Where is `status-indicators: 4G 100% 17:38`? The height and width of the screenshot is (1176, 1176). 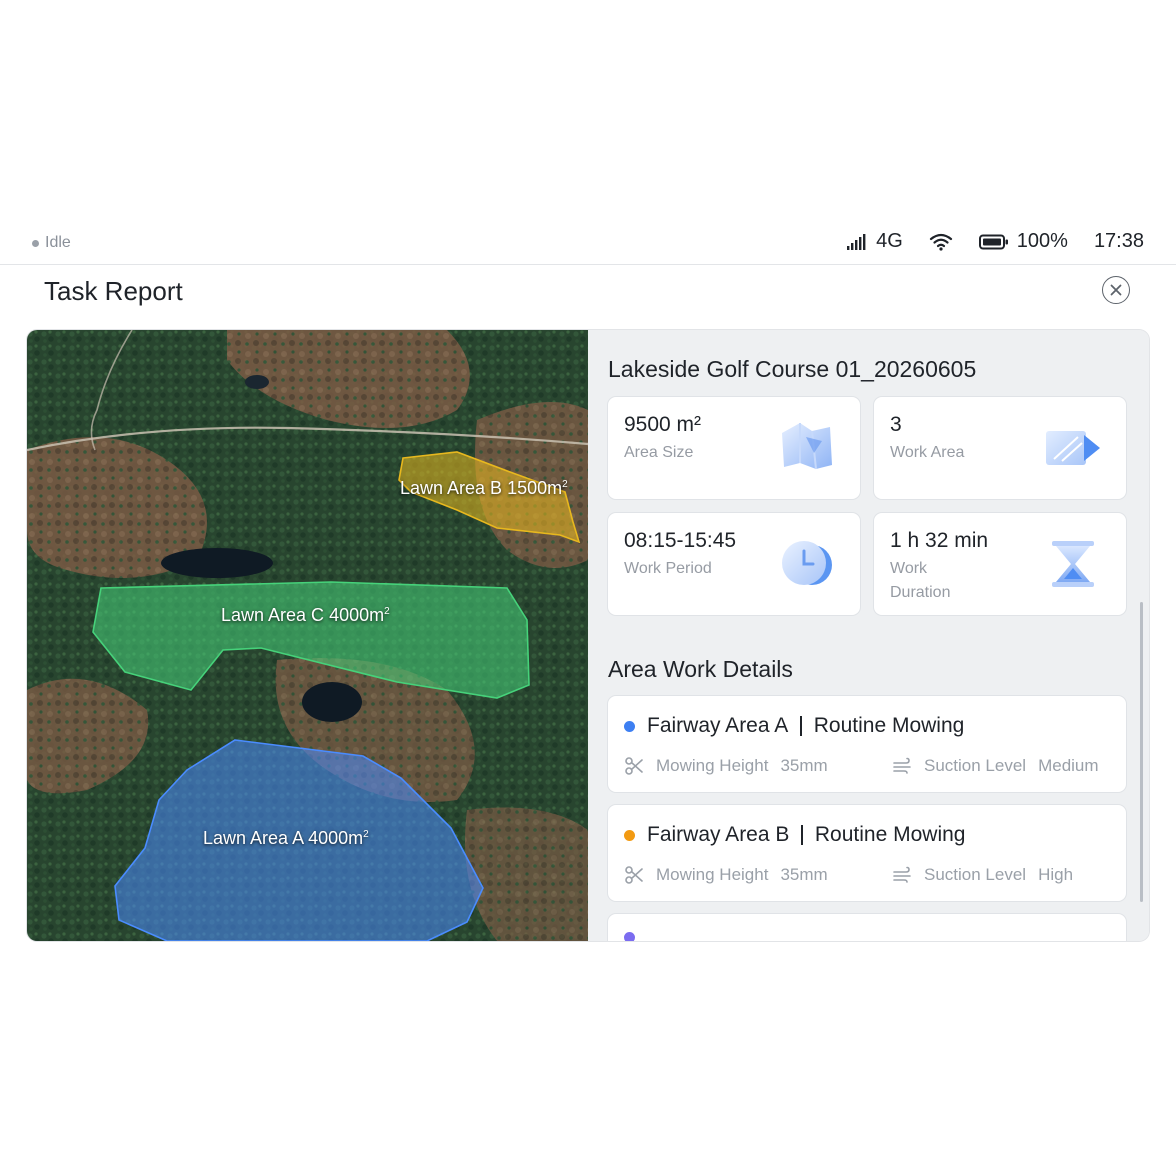 status-indicators: 4G 100% 17:38 is located at coordinates (982, 241).